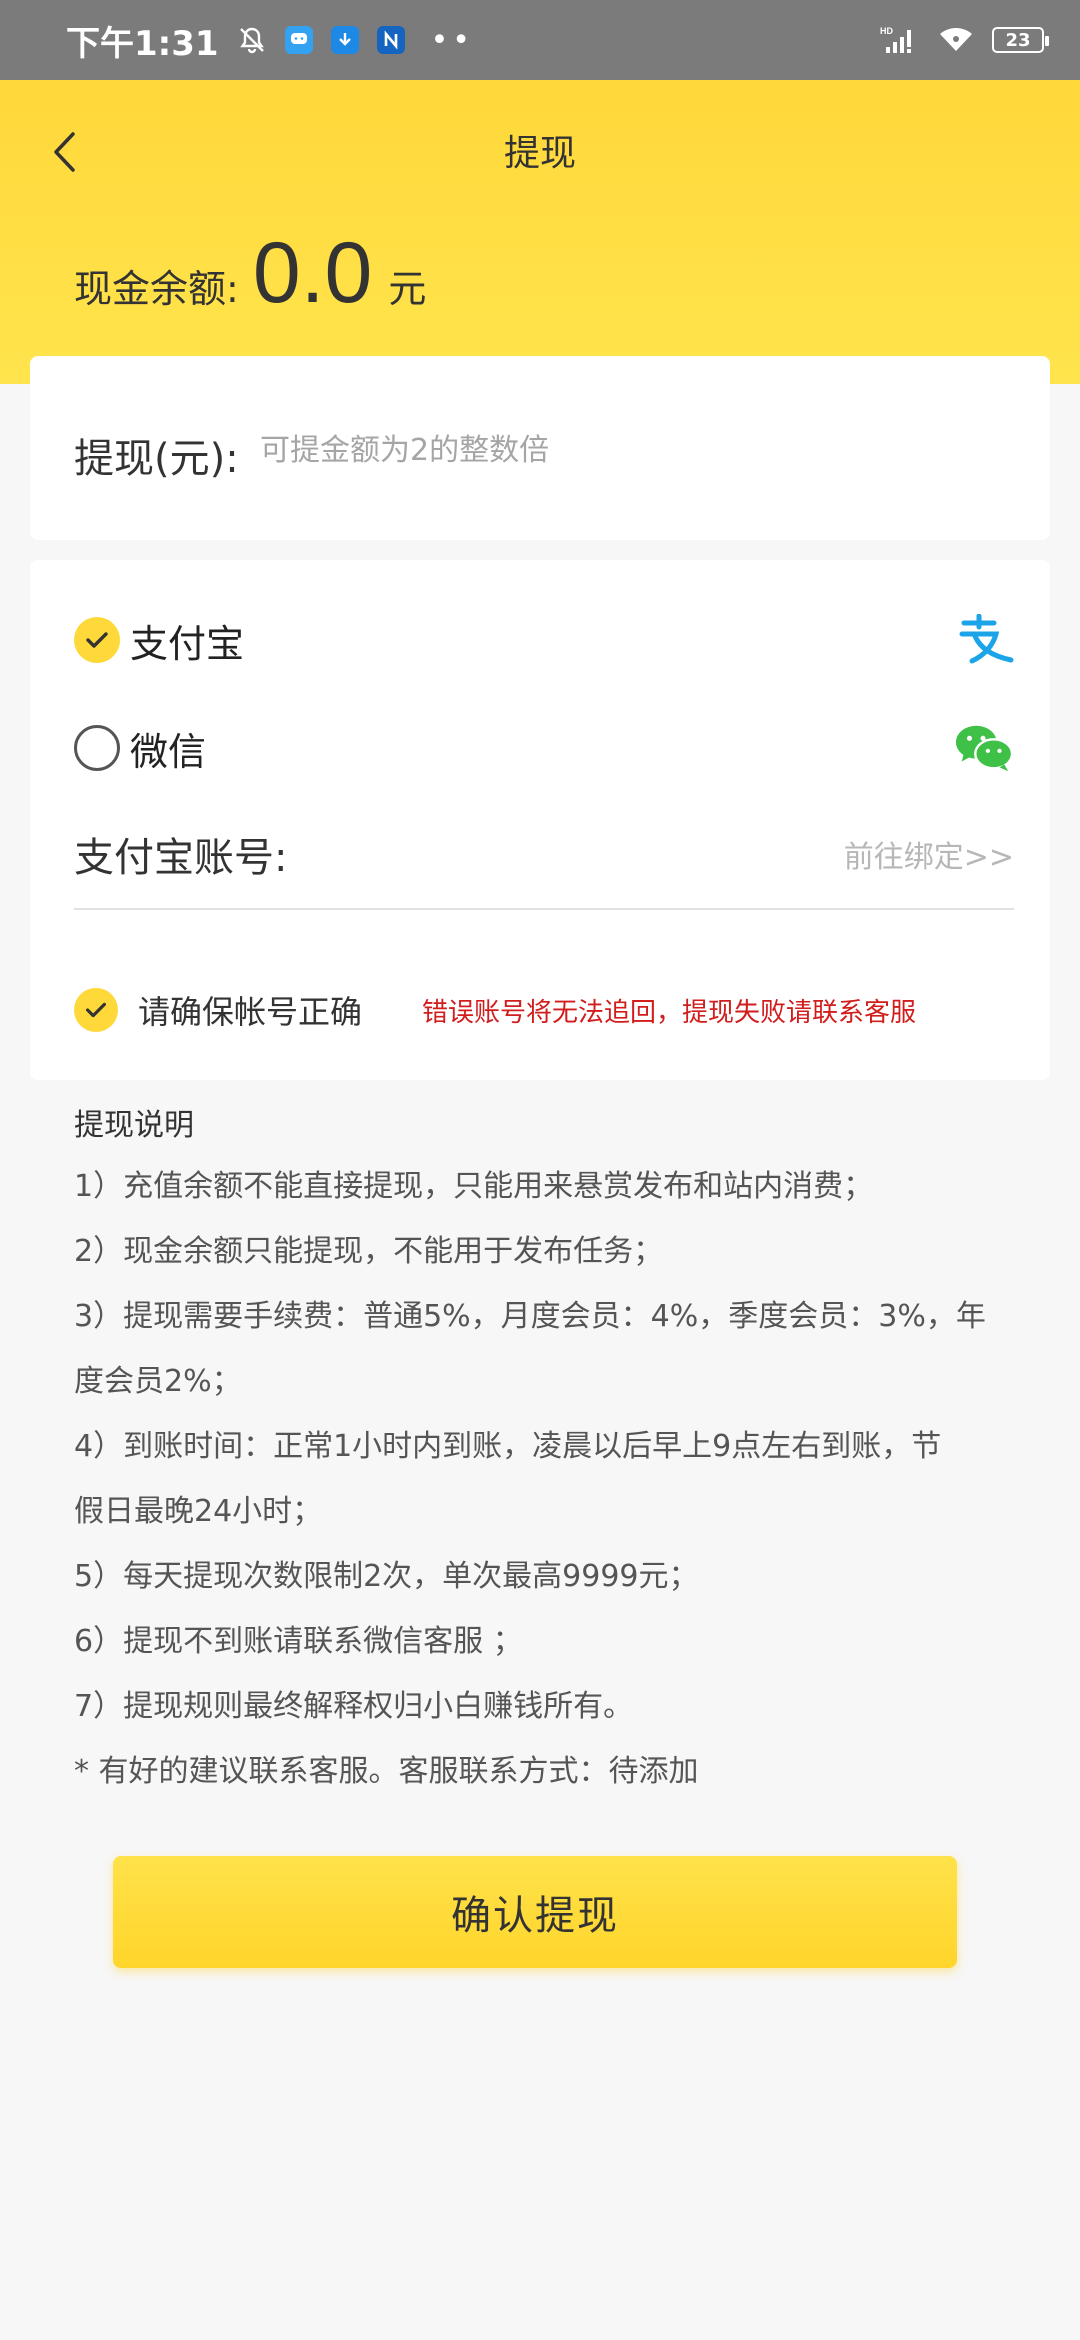 This screenshot has height=2340, width=1080. I want to click on amount-card: 提现(元):, so click(540, 448).